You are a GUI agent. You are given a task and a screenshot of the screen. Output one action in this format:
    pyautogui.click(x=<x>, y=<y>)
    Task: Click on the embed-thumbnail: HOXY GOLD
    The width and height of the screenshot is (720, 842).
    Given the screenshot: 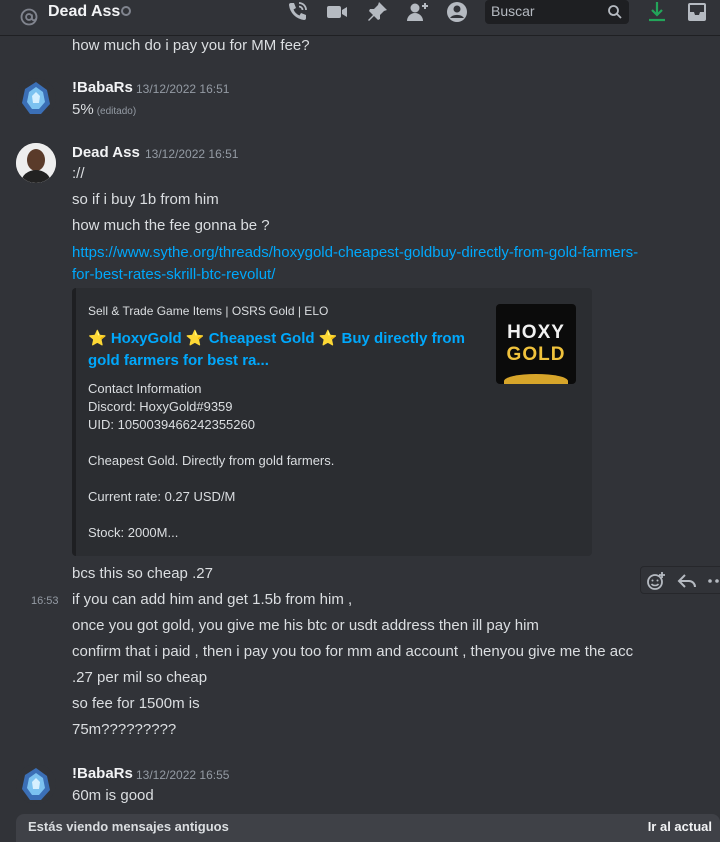 What is the action you would take?
    pyautogui.click(x=536, y=344)
    